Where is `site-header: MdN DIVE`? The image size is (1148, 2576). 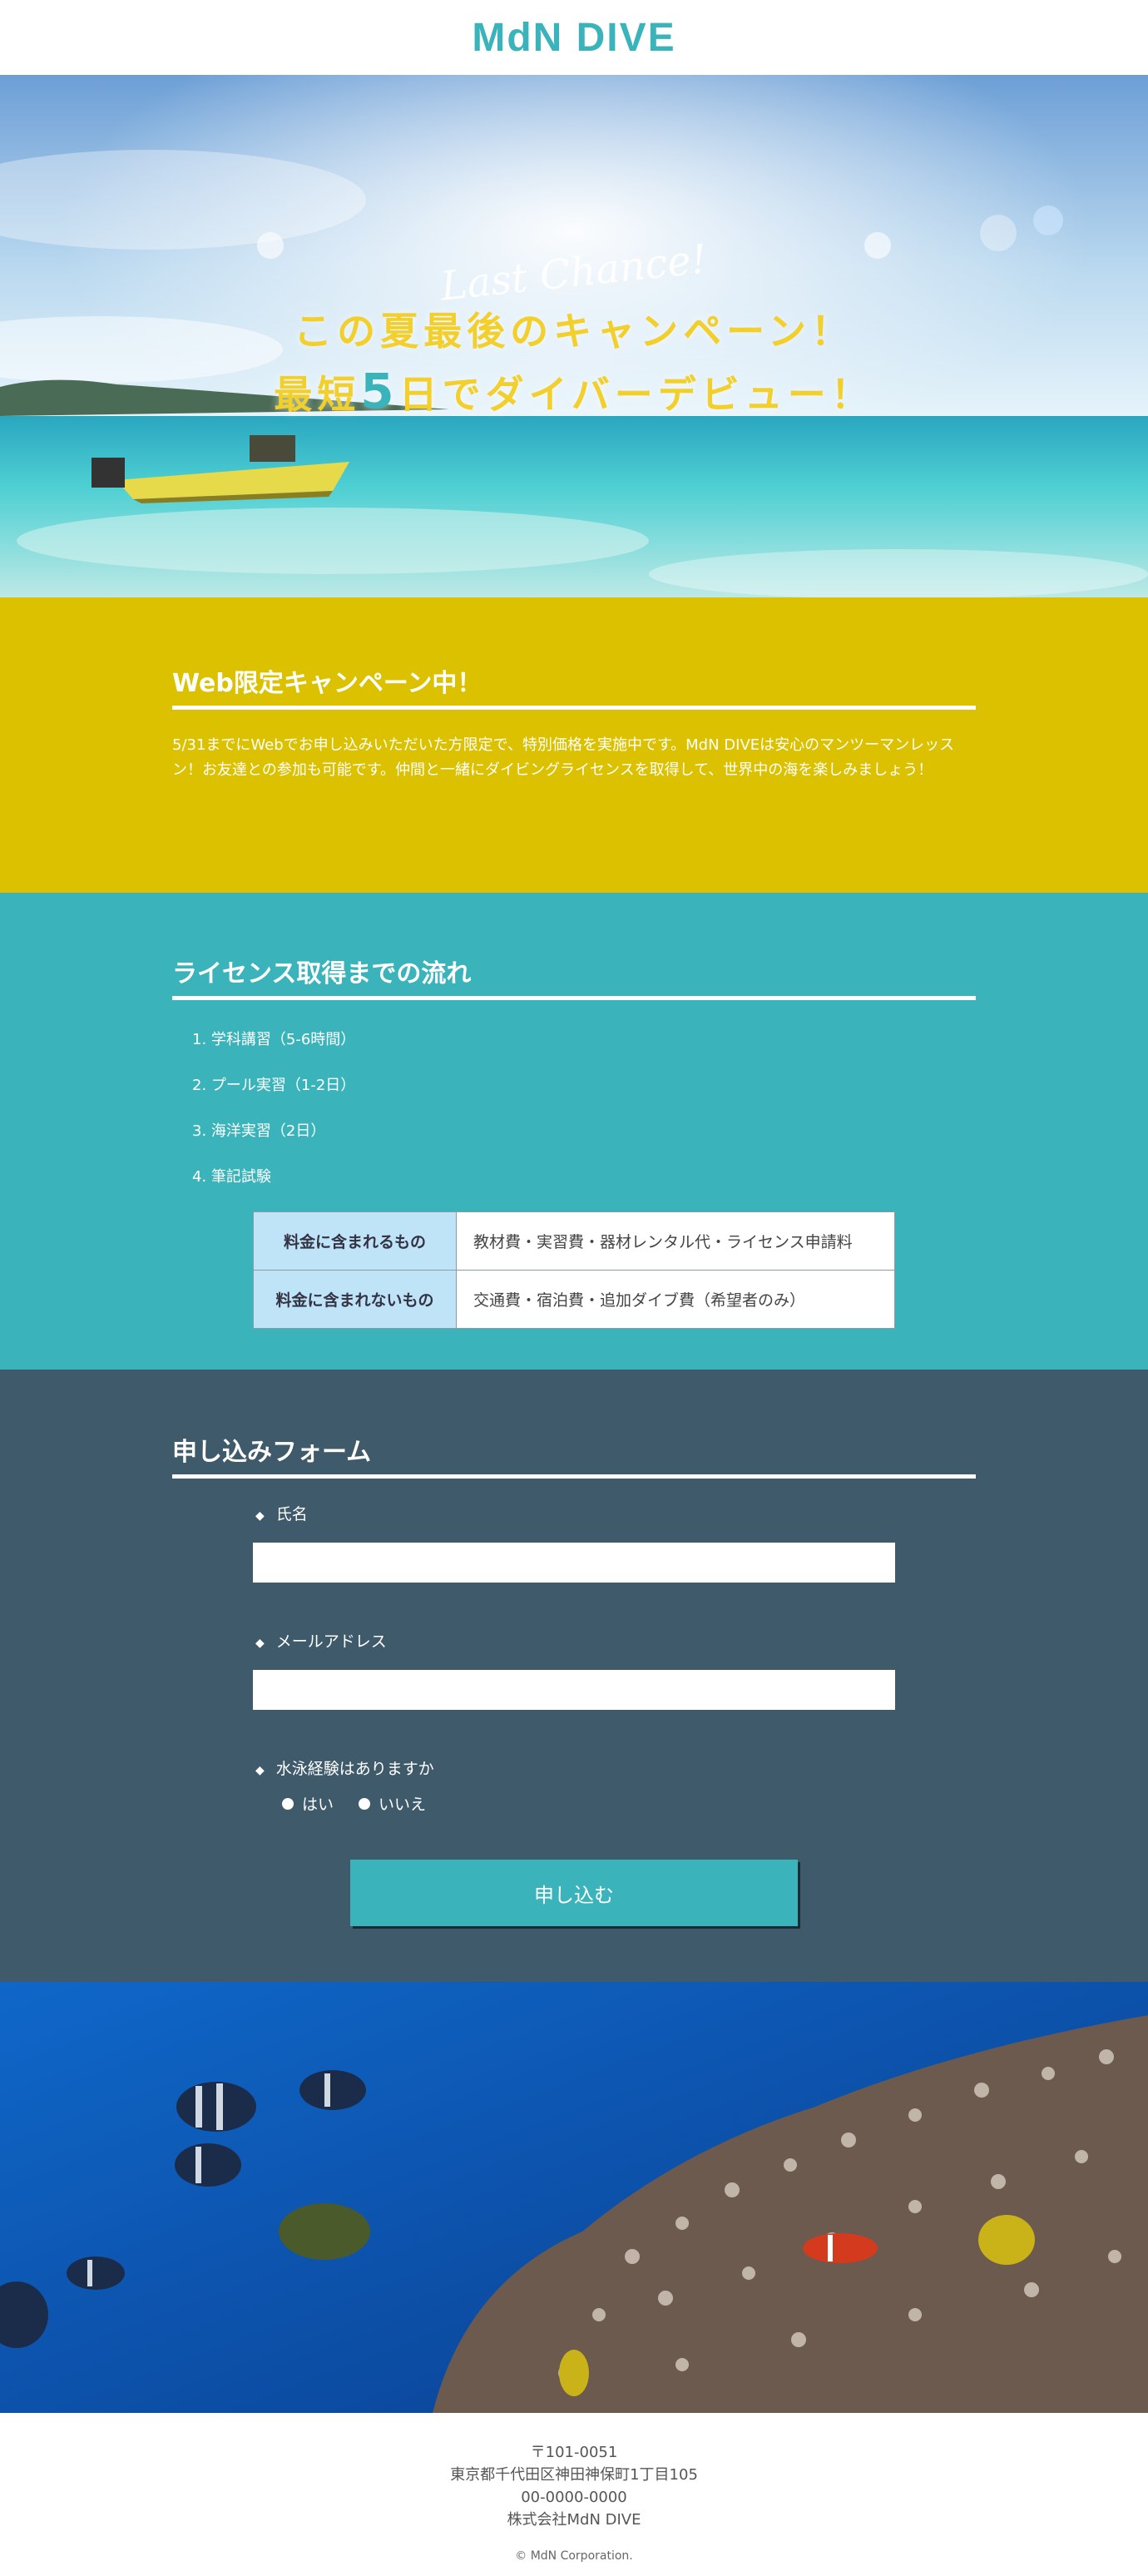 site-header: MdN DIVE is located at coordinates (574, 37).